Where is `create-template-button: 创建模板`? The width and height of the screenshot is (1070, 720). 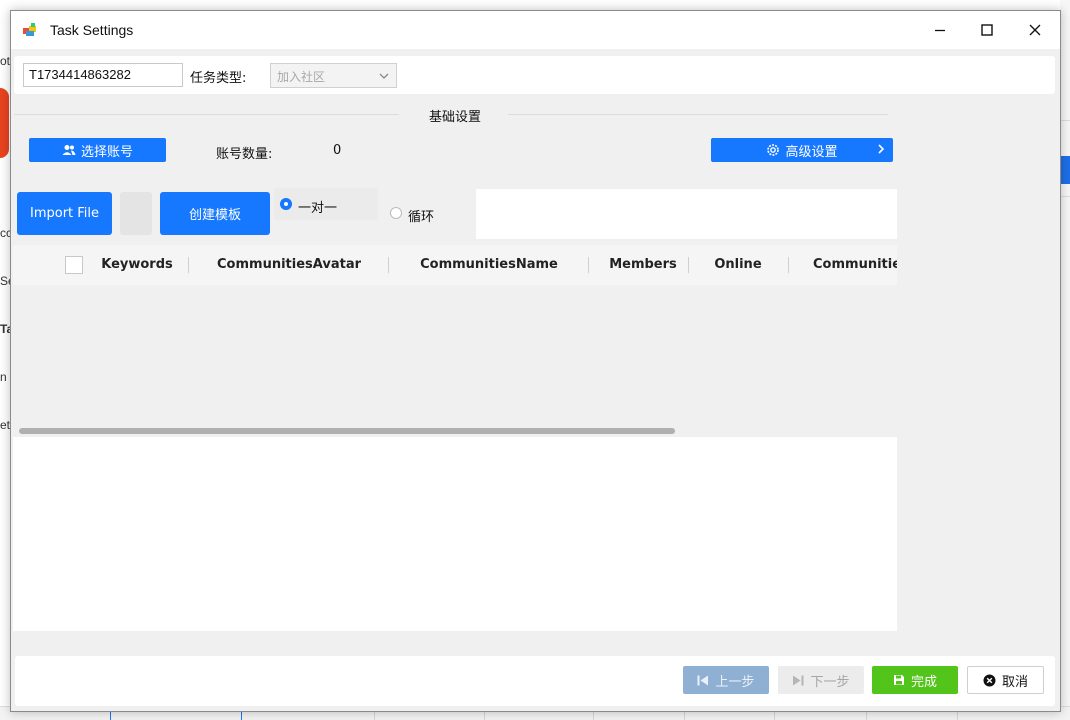 create-template-button: 创建模板 is located at coordinates (215, 213).